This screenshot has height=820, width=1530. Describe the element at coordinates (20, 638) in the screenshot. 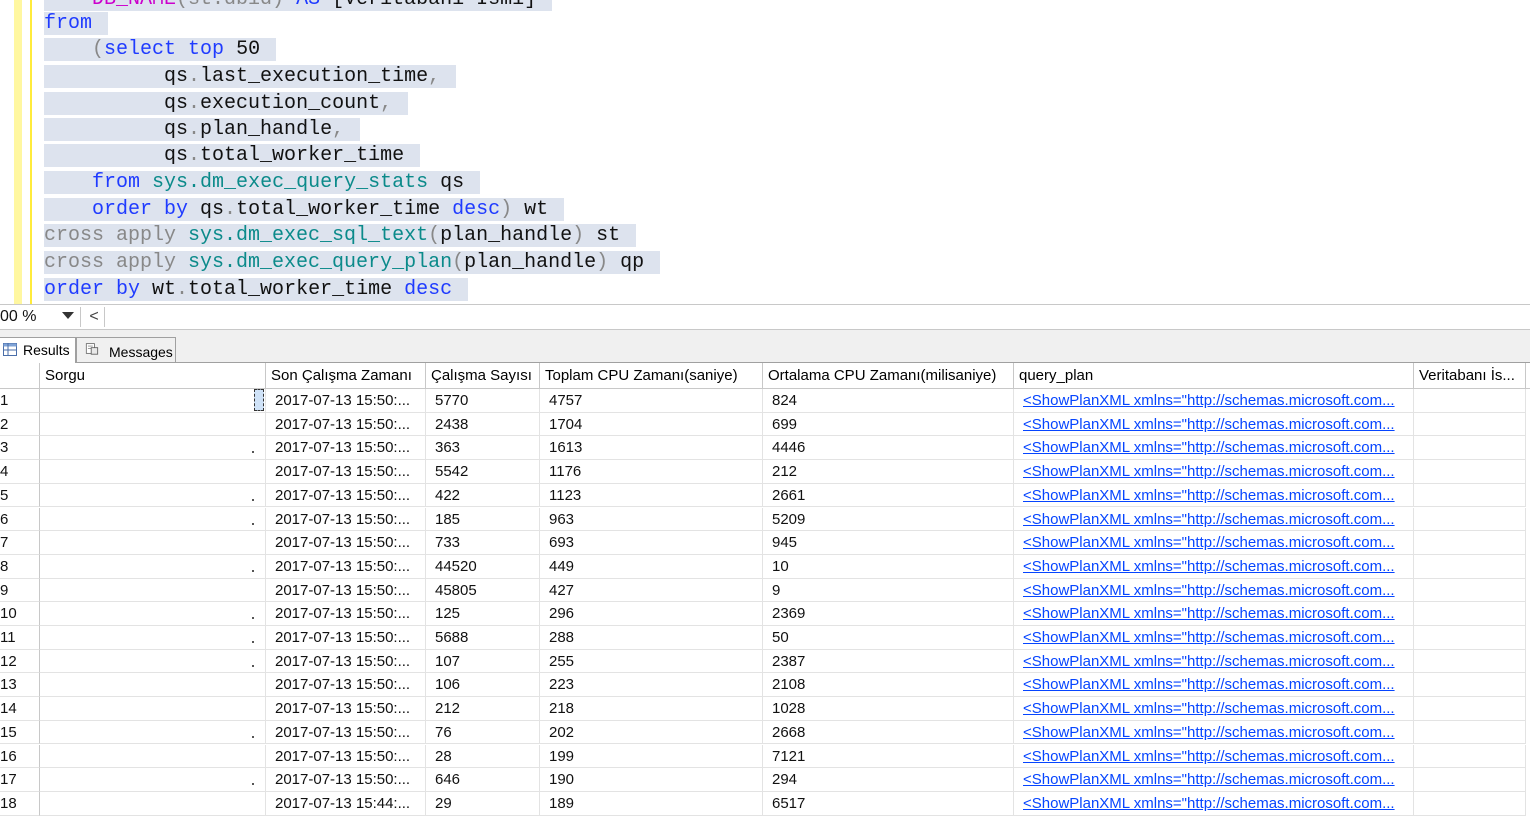

I see `row-number-cell: 11` at that location.